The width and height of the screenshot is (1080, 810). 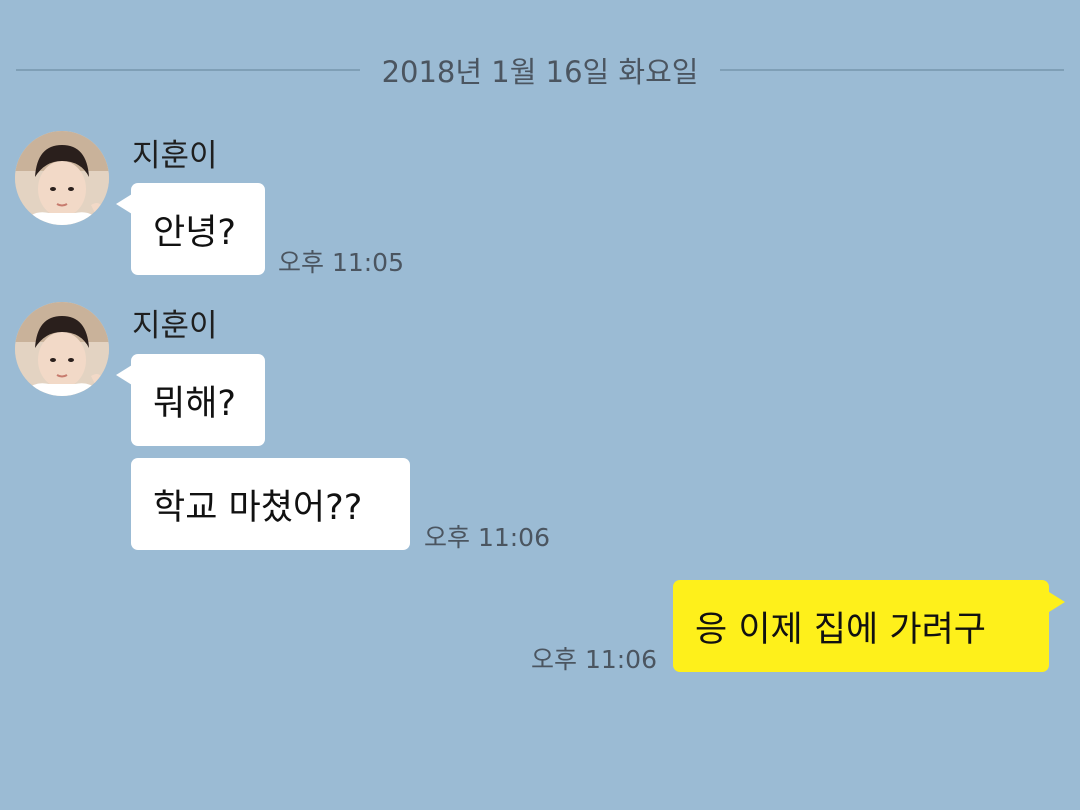 What do you see at coordinates (892, 70) in the screenshot?
I see `divider-line-right` at bounding box center [892, 70].